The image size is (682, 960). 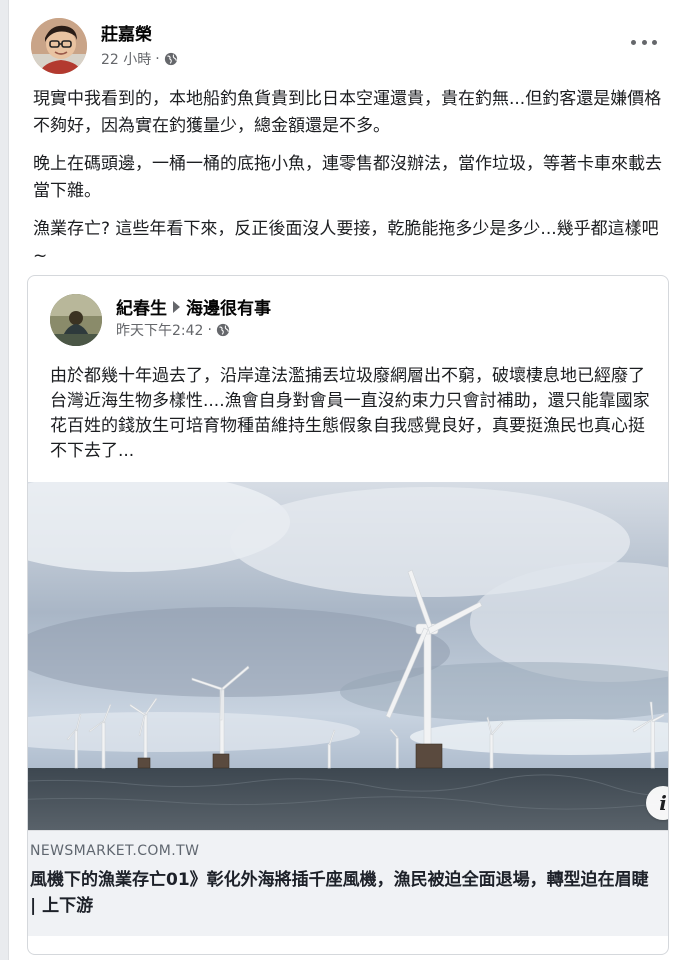 I want to click on post-meta: 22 小時 ·, so click(x=139, y=59).